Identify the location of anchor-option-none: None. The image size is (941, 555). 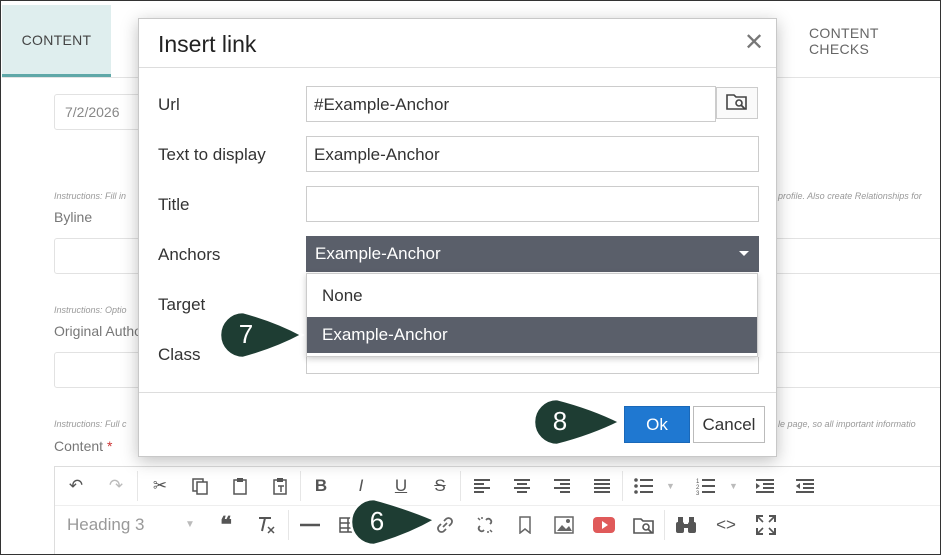
(532, 296).